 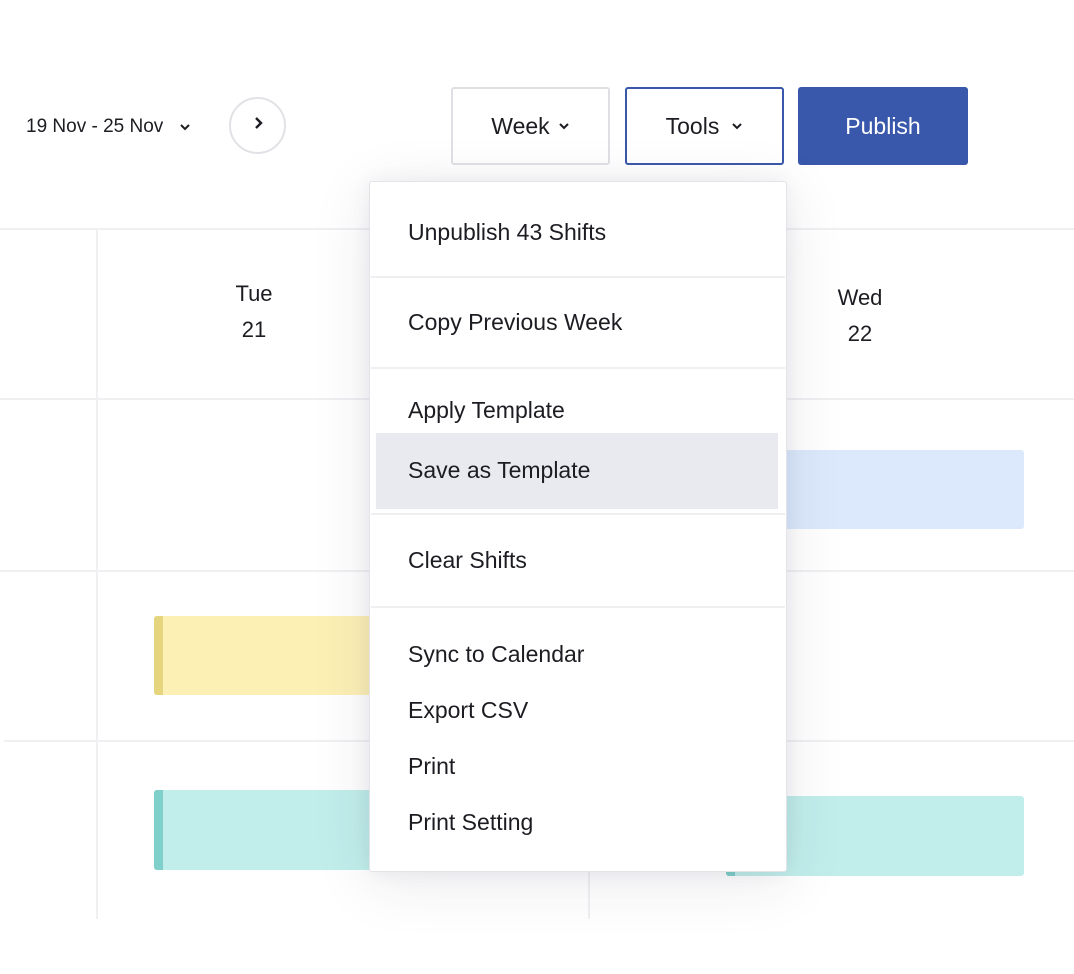 What do you see at coordinates (467, 560) in the screenshot?
I see `menu-item-clear-shifts: Clear Shifts` at bounding box center [467, 560].